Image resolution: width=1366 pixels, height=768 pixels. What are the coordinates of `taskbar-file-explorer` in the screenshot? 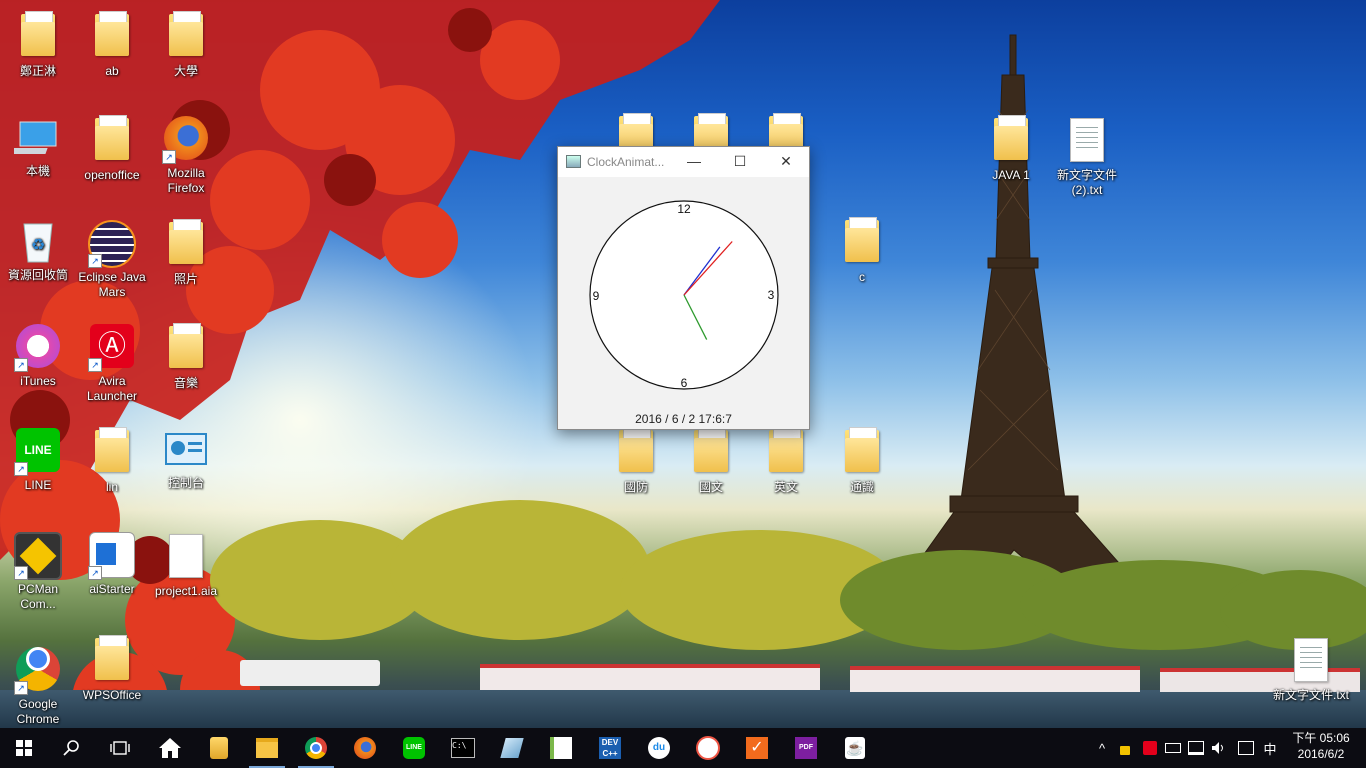 It's located at (267, 748).